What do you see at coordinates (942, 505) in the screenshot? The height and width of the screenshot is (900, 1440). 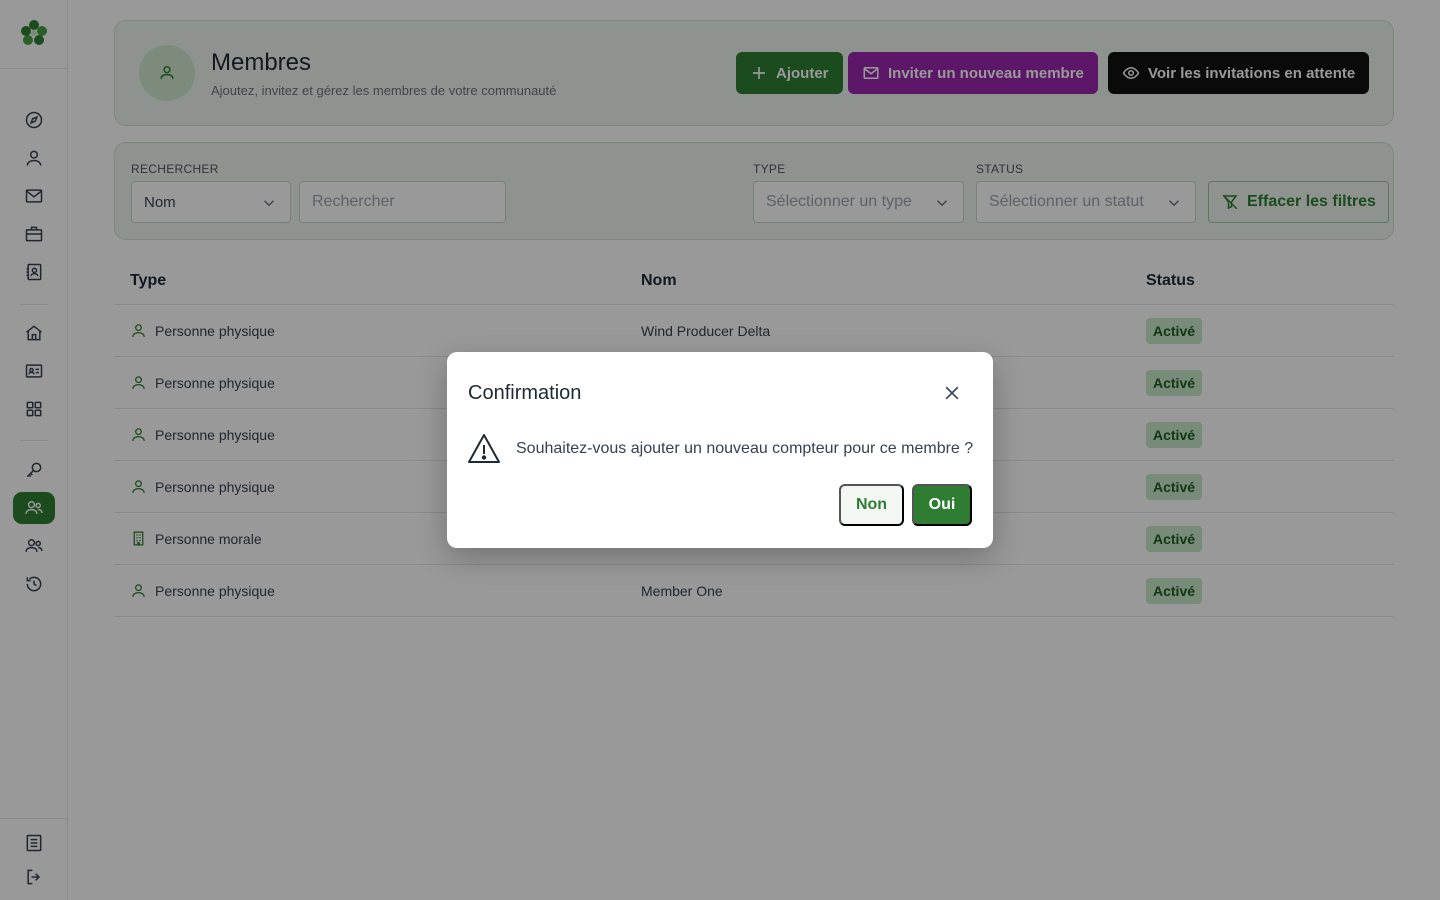 I see `yes-button: Oui` at bounding box center [942, 505].